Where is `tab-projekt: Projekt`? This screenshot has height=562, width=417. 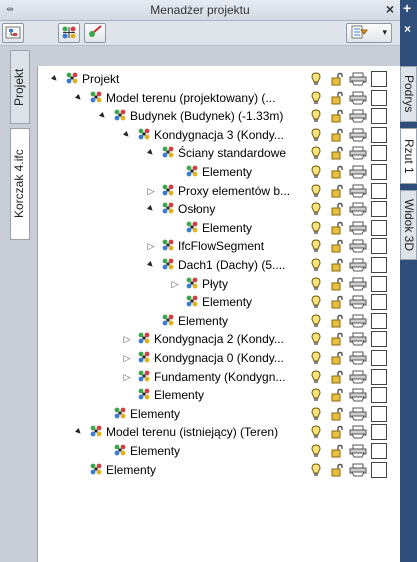 tab-projekt: Projekt is located at coordinates (20, 87).